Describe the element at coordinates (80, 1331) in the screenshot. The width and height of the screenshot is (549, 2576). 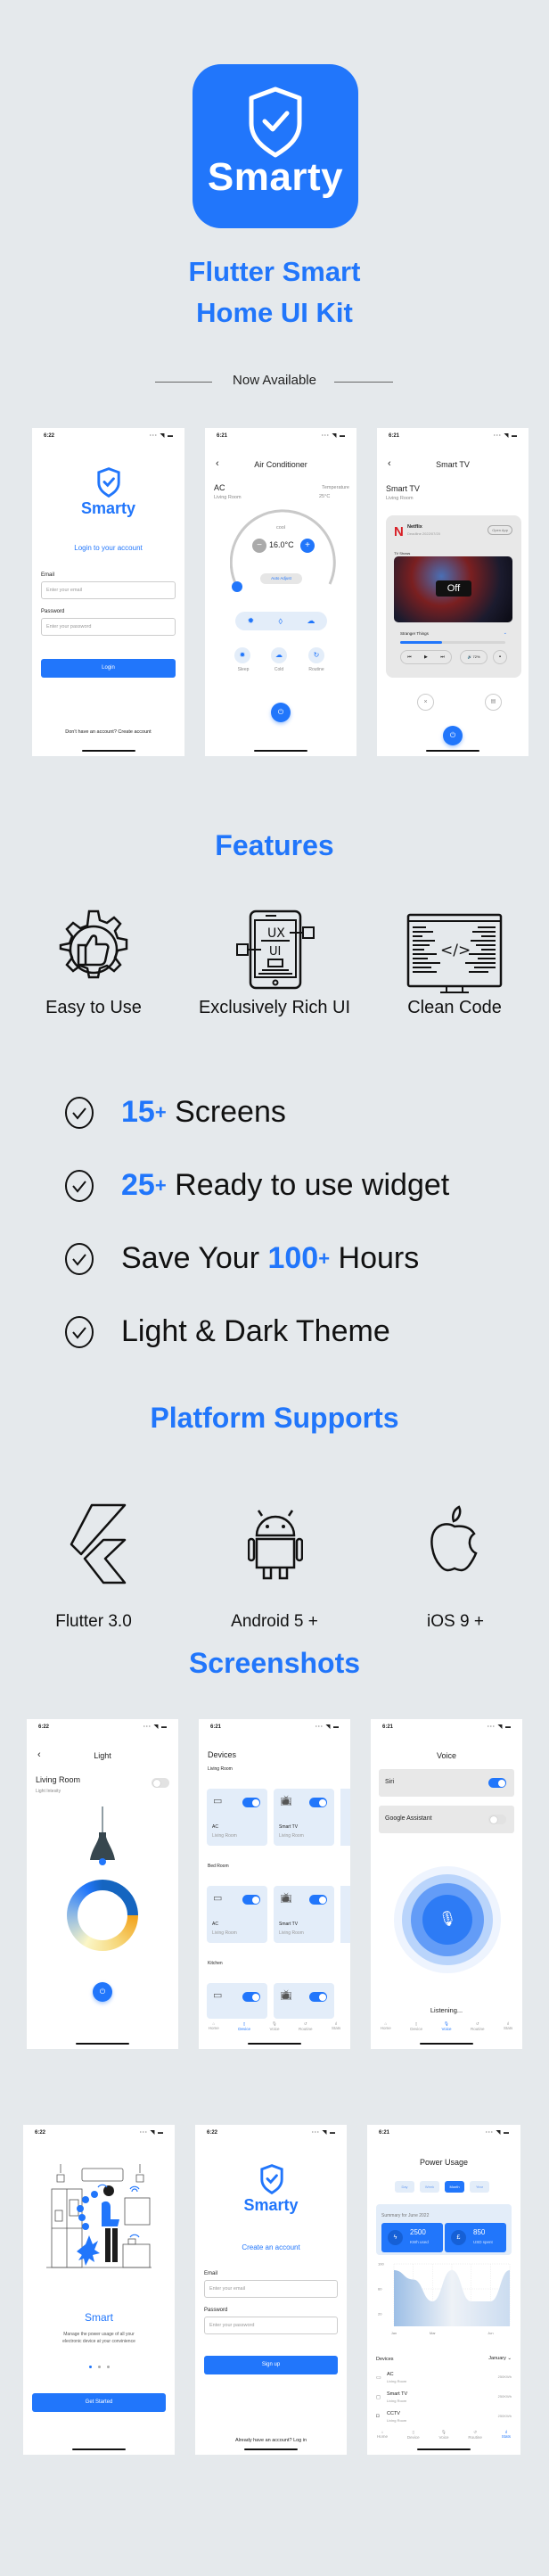
I see `check-circle-icon` at that location.